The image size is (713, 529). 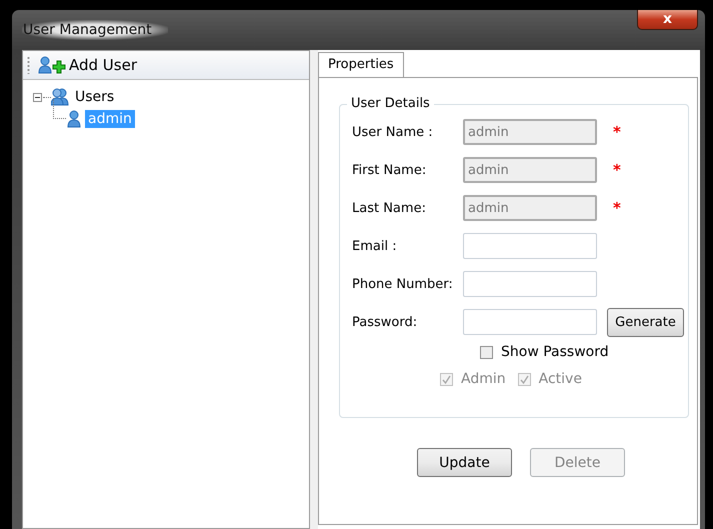 What do you see at coordinates (37, 97) in the screenshot?
I see `collapse-icon` at bounding box center [37, 97].